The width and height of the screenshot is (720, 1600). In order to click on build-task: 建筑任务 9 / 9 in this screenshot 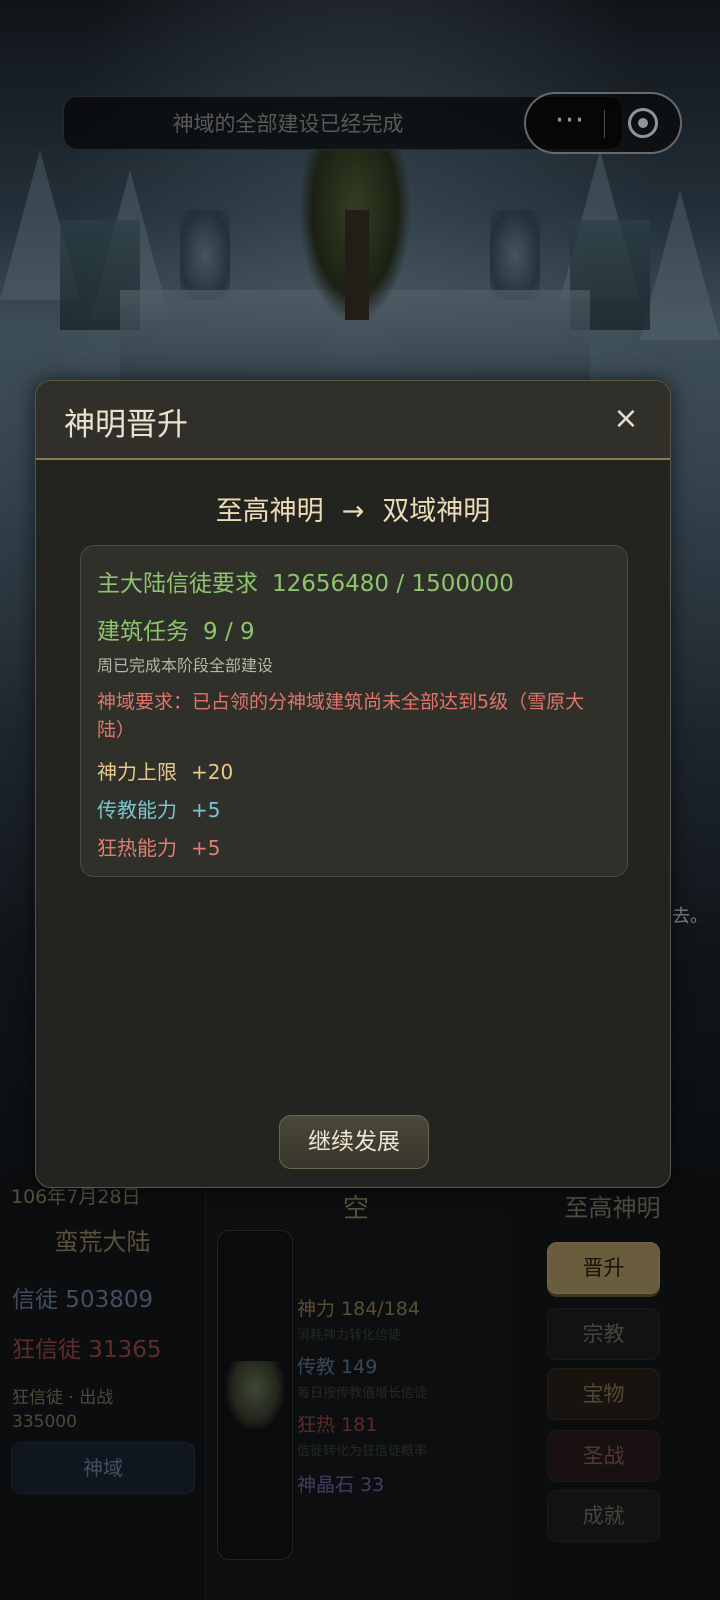, I will do `click(176, 629)`.